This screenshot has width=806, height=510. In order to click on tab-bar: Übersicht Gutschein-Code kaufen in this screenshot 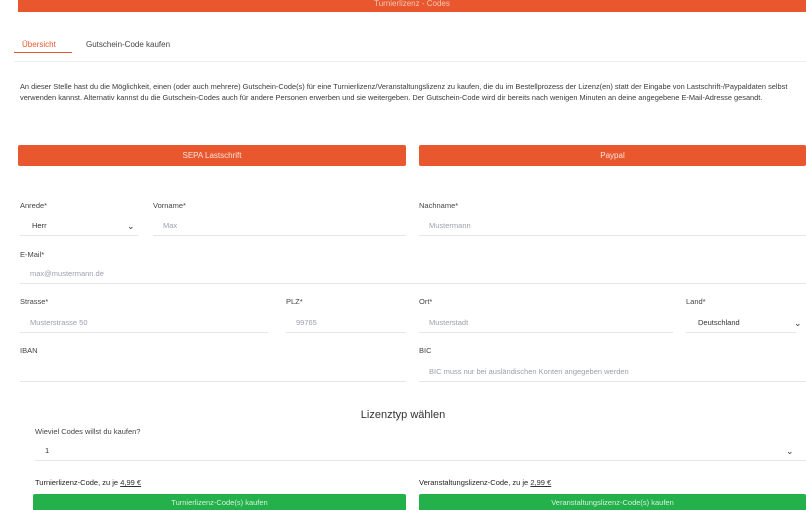, I will do `click(403, 45)`.